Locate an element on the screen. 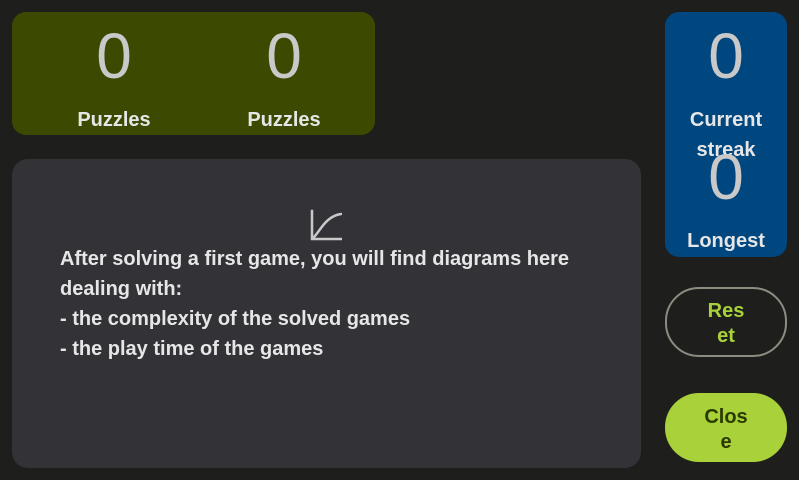 The image size is (799, 480). puzzles-solved-label: Puzzles solved is located at coordinates (284, 120).